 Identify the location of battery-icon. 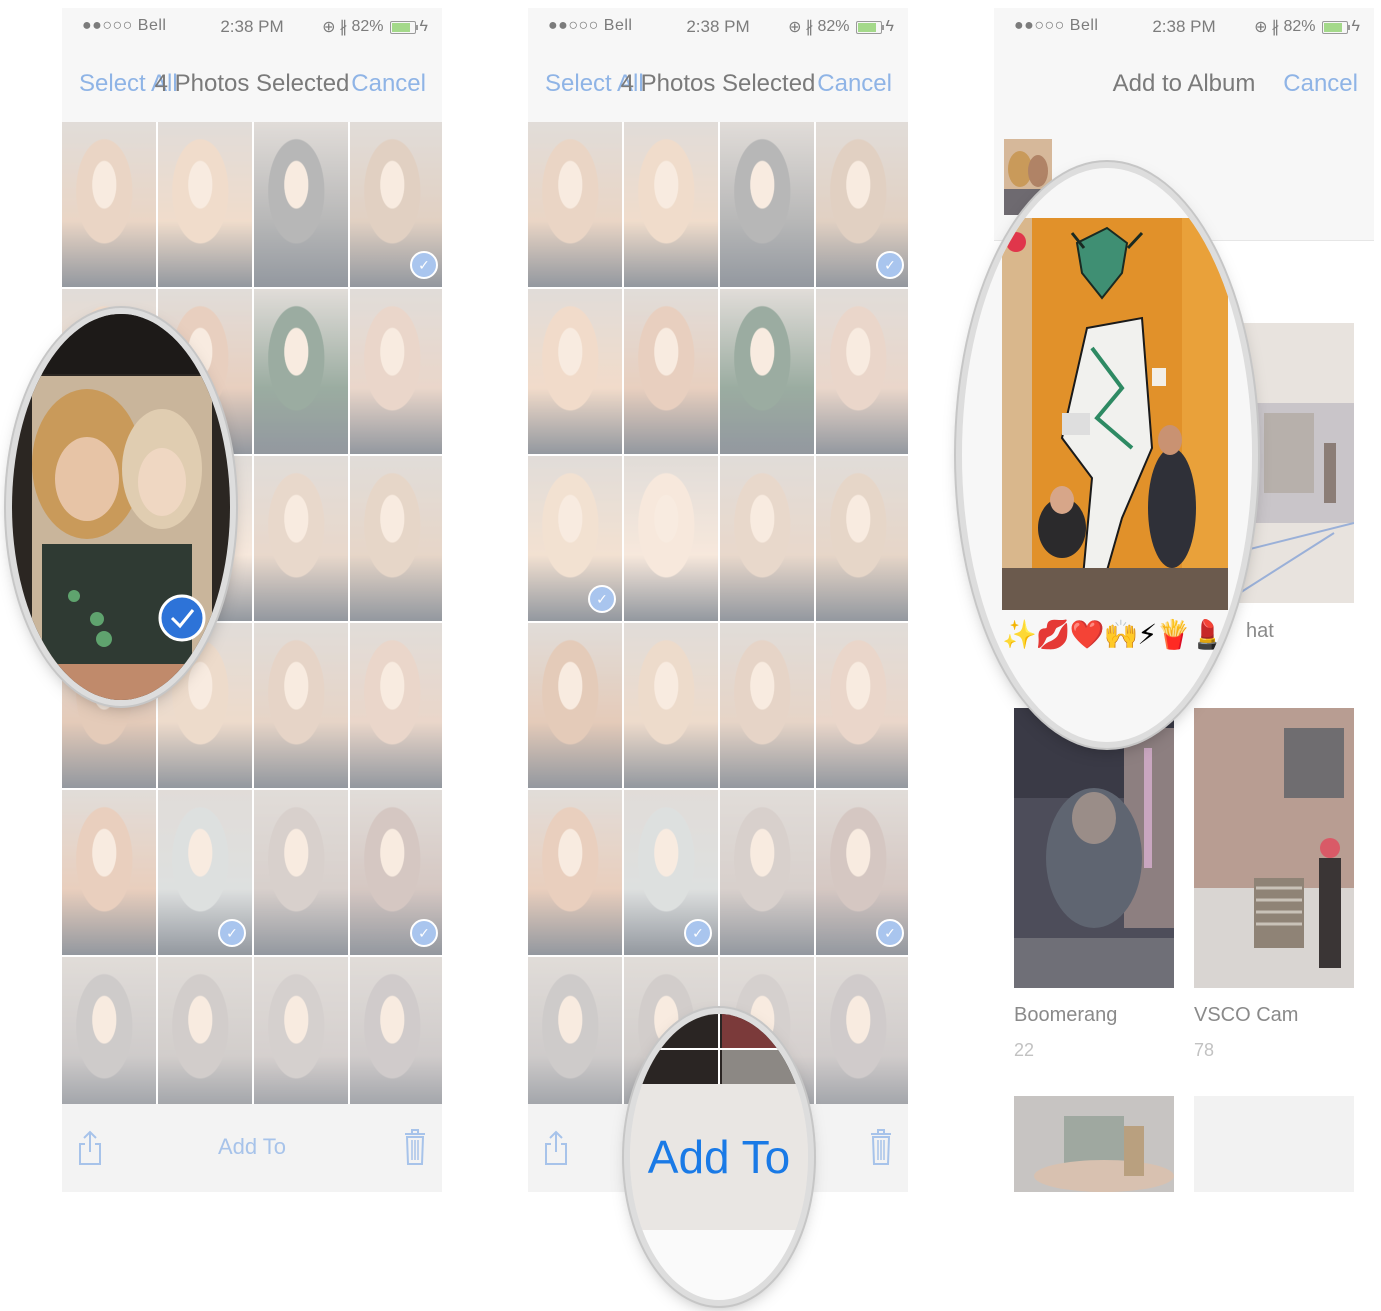
(1335, 27).